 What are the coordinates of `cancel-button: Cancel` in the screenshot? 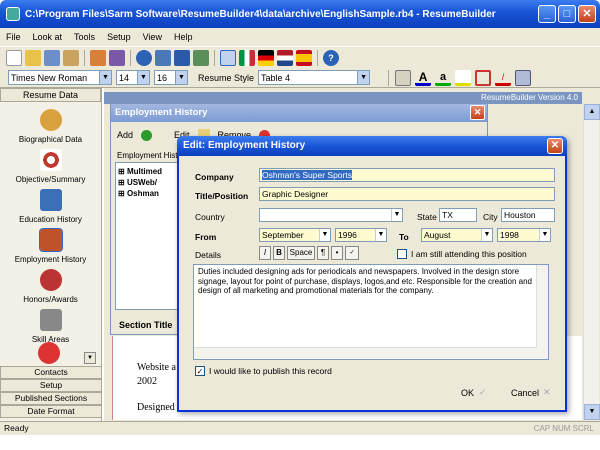 It's located at (525, 393).